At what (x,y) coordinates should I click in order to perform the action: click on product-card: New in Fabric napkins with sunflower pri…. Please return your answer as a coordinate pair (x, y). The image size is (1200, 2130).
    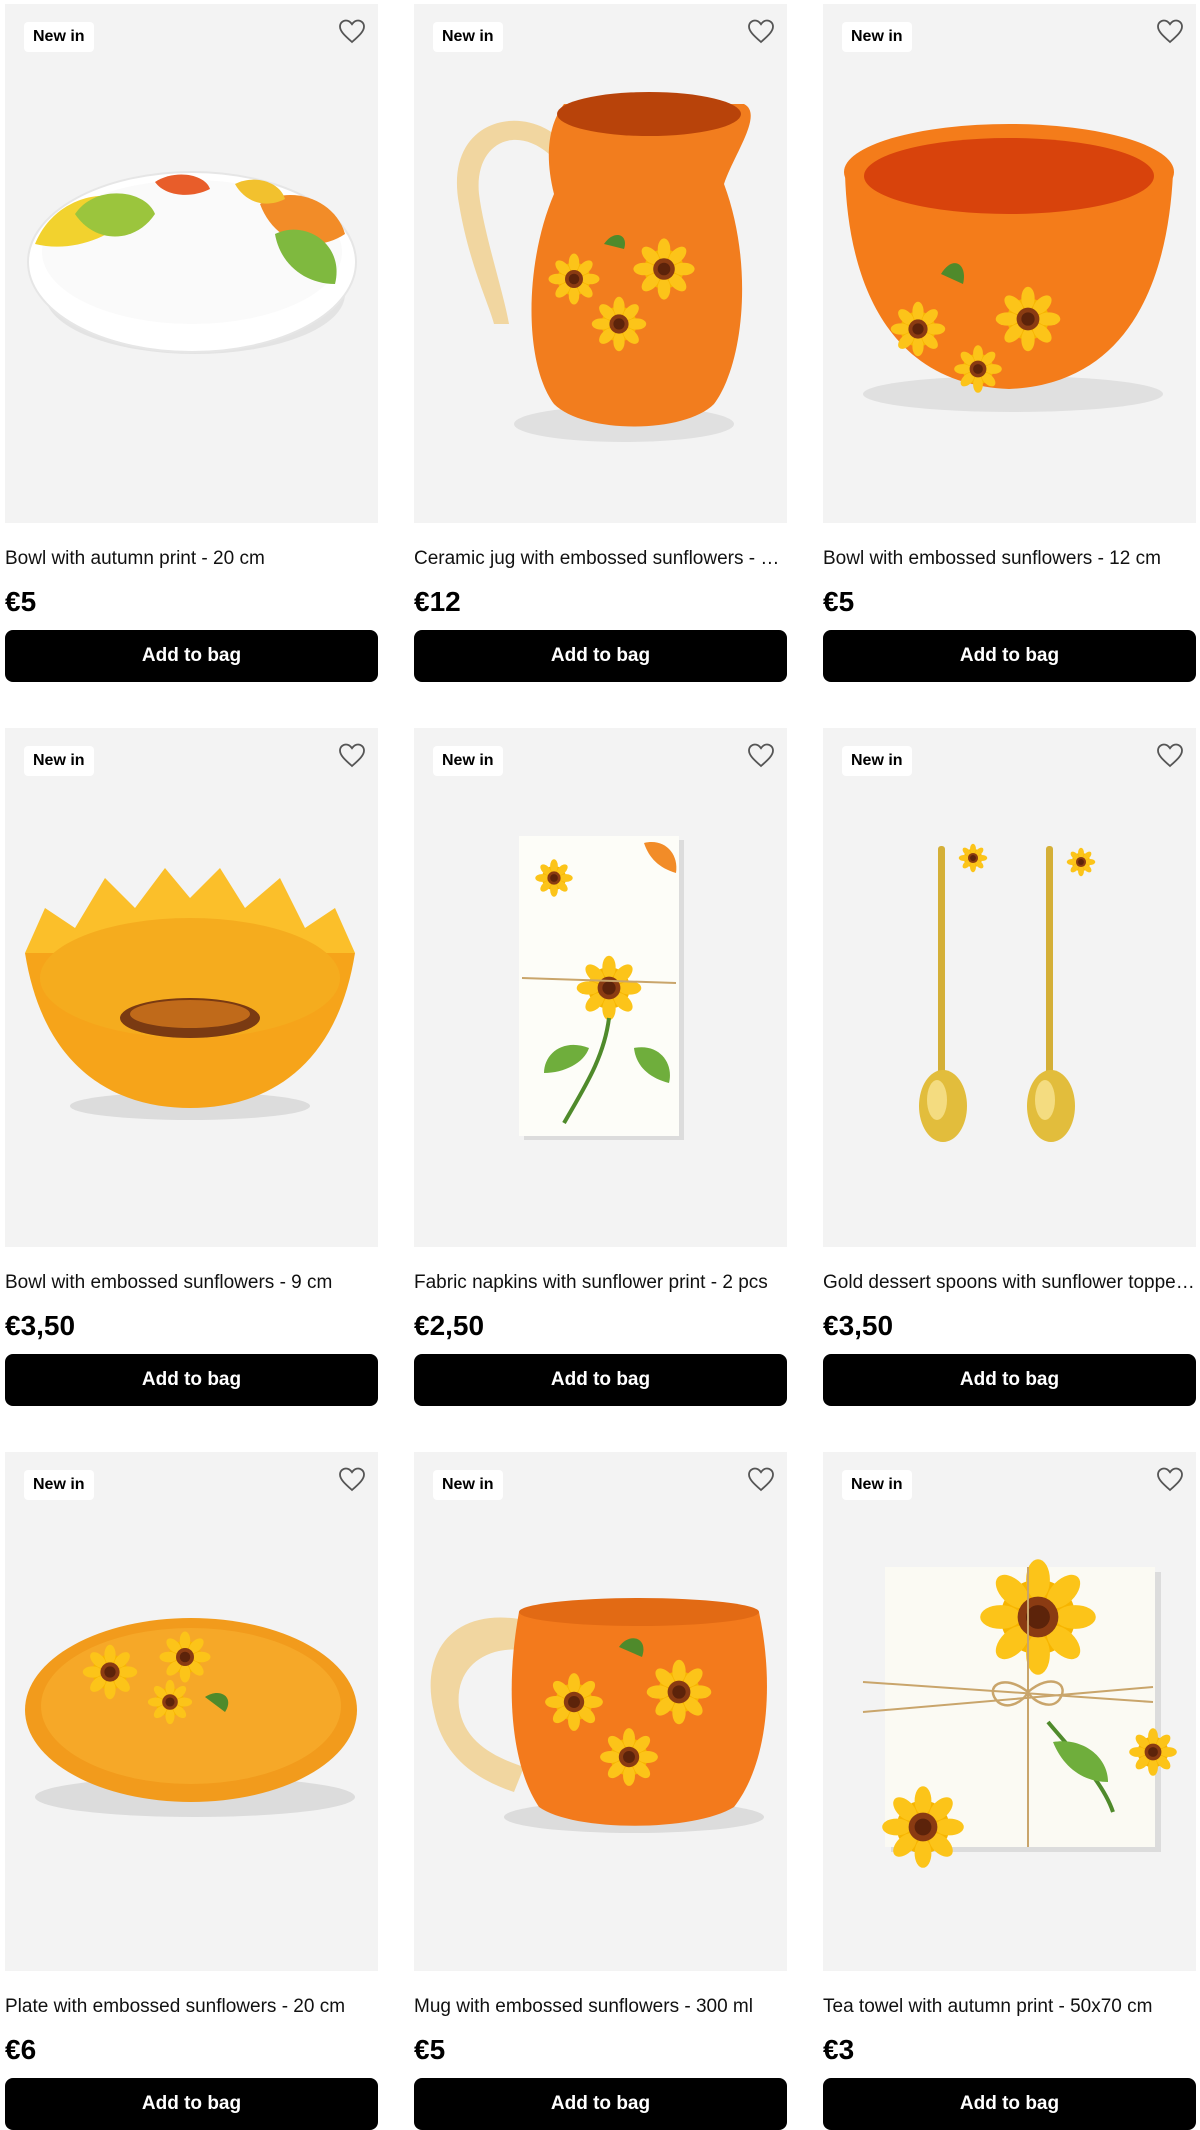
    Looking at the image, I should click on (600, 1067).